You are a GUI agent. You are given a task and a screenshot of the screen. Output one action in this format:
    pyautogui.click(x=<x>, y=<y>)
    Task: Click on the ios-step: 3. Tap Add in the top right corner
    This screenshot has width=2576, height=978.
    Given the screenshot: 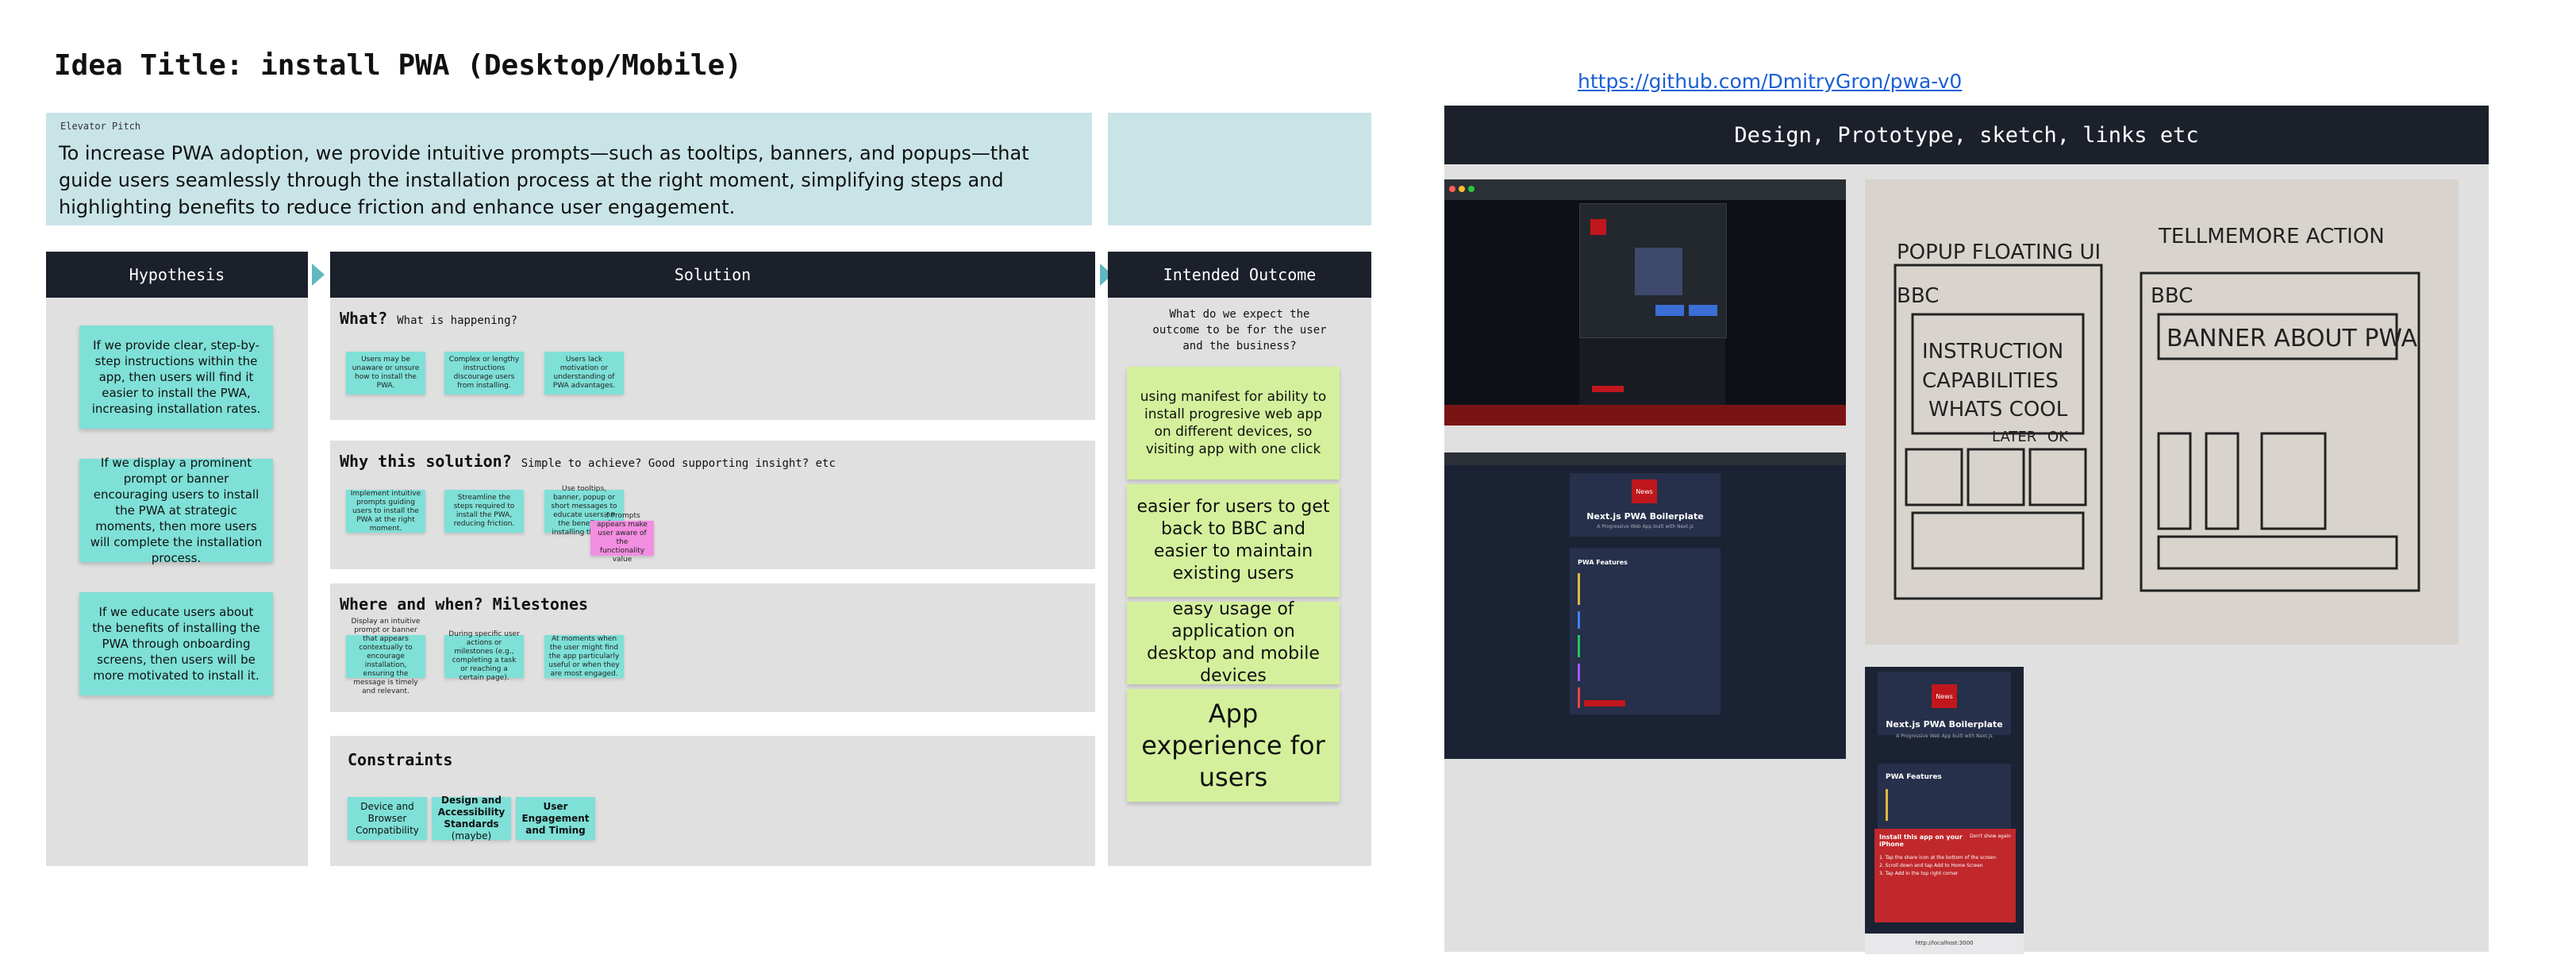 What is the action you would take?
    pyautogui.click(x=1919, y=873)
    